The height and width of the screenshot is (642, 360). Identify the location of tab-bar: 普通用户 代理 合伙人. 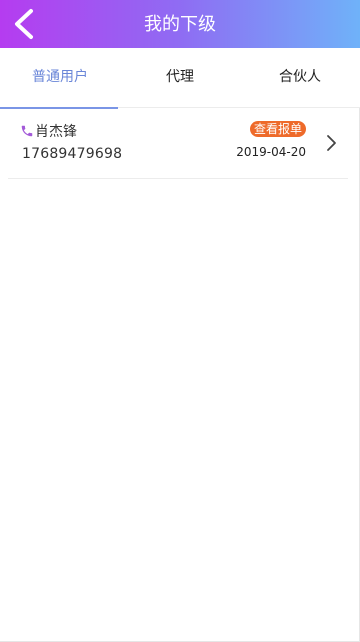
(180, 78).